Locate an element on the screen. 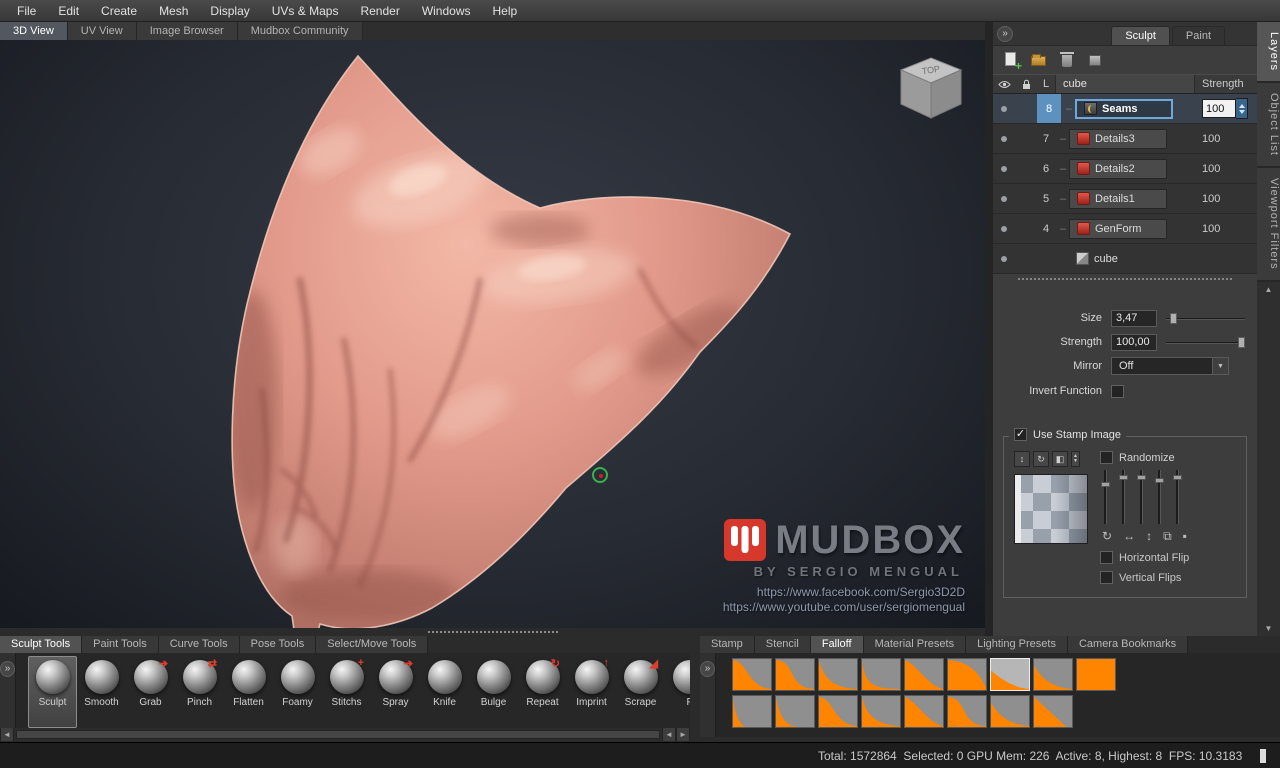  preset-tab: Lighting Presets is located at coordinates (1017, 644).